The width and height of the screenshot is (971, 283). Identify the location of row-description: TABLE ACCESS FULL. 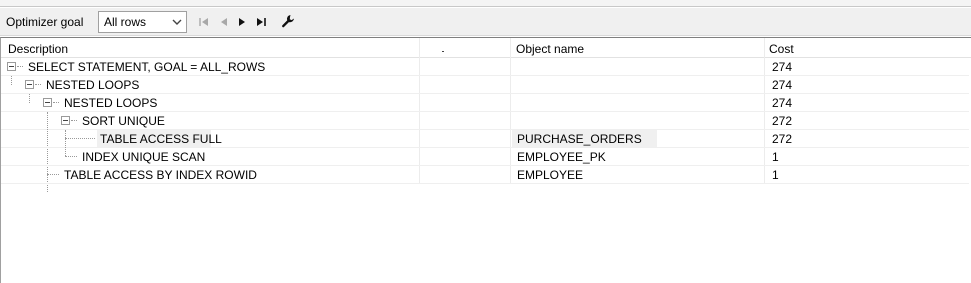
(161, 139).